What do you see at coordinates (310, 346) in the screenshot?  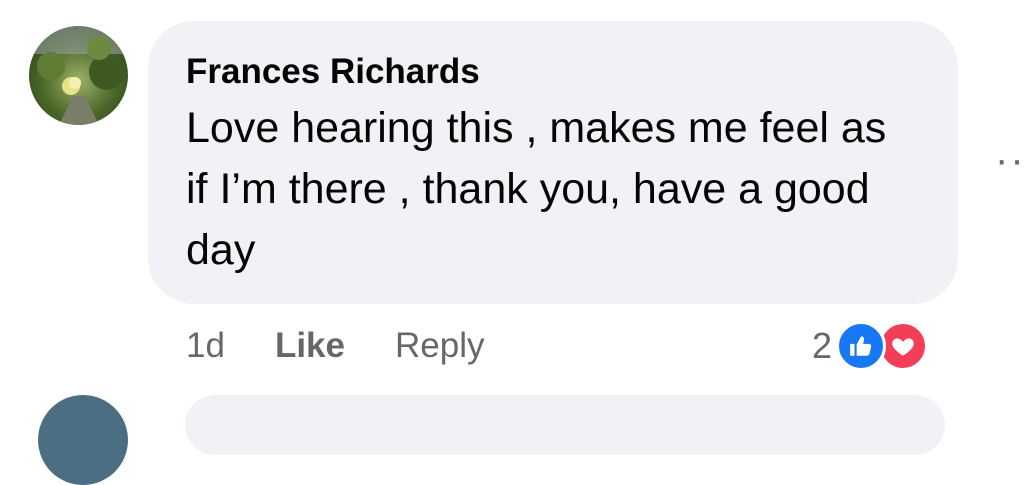 I see `like-button: Like` at bounding box center [310, 346].